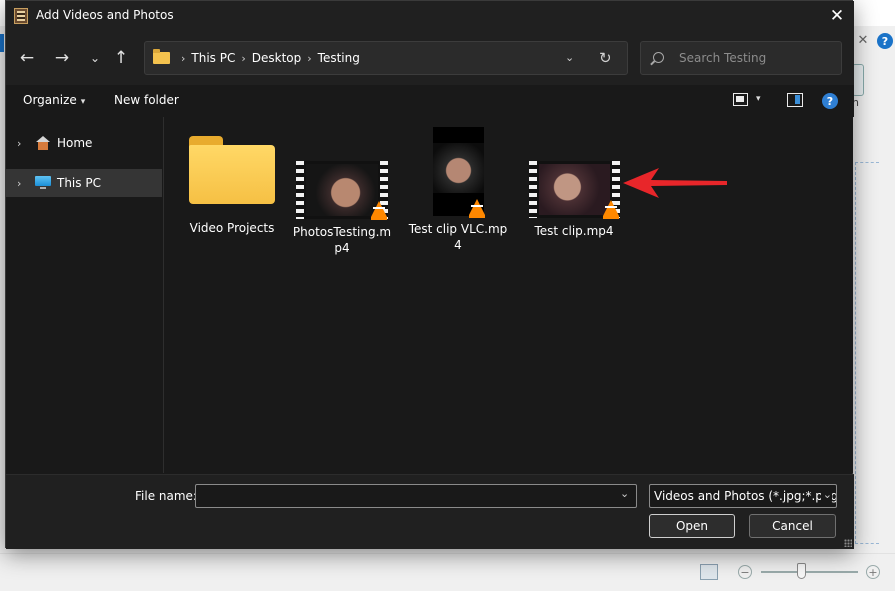 The image size is (895, 591). What do you see at coordinates (386, 58) in the screenshot?
I see `address-bar: › This PC › Desktop › Testing ⌄ ↻` at bounding box center [386, 58].